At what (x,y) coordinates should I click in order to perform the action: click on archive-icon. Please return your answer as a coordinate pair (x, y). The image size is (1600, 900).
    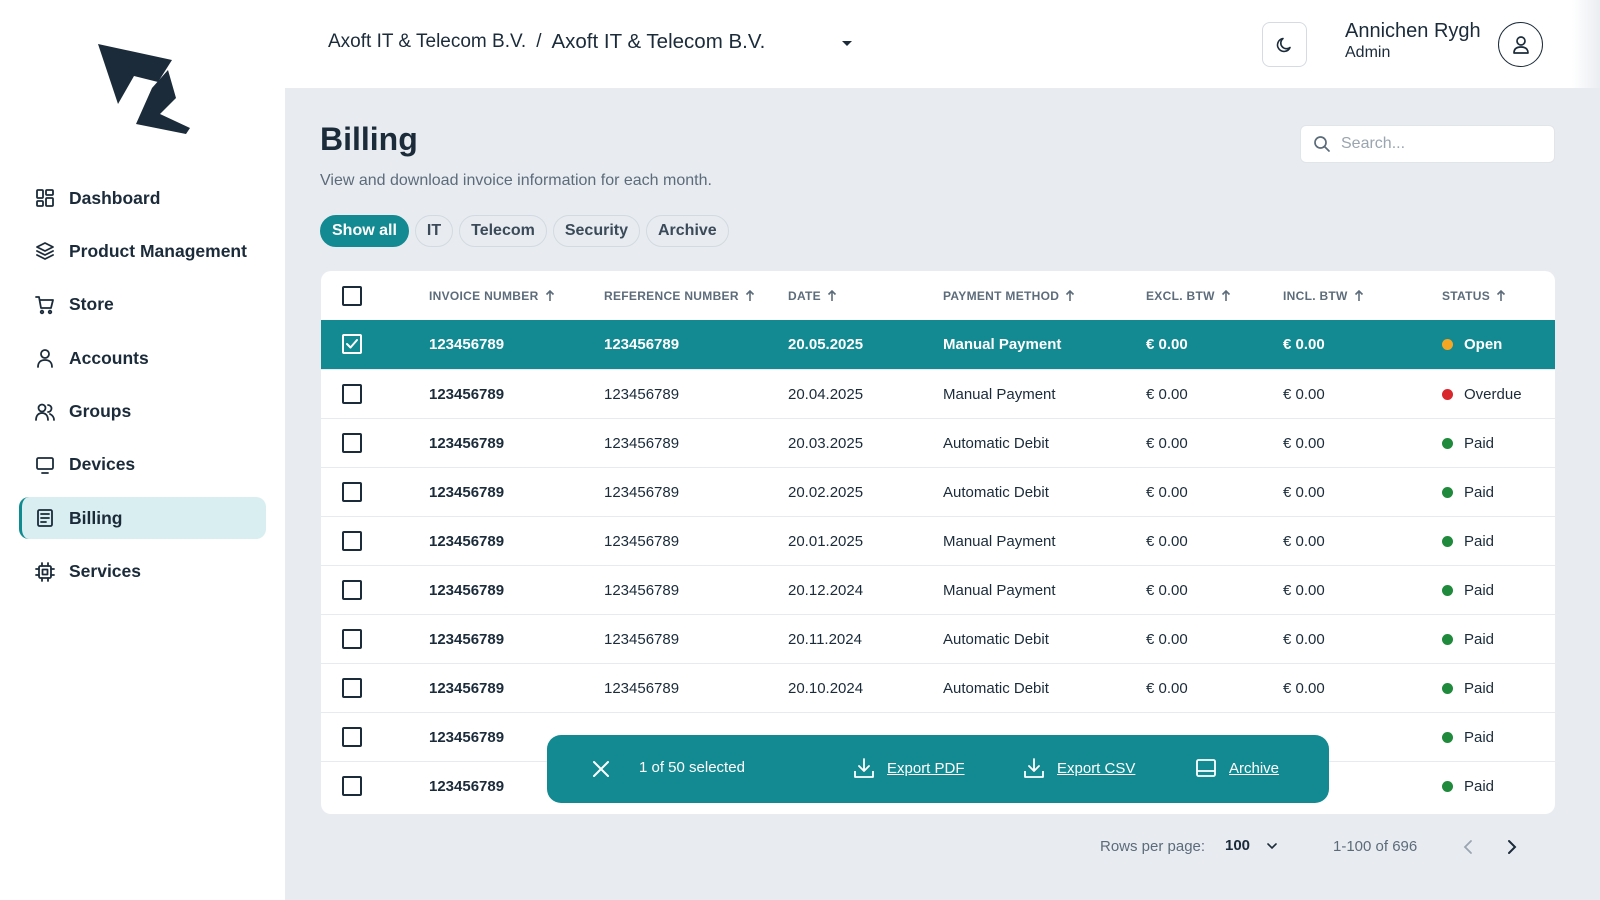
    Looking at the image, I should click on (1206, 768).